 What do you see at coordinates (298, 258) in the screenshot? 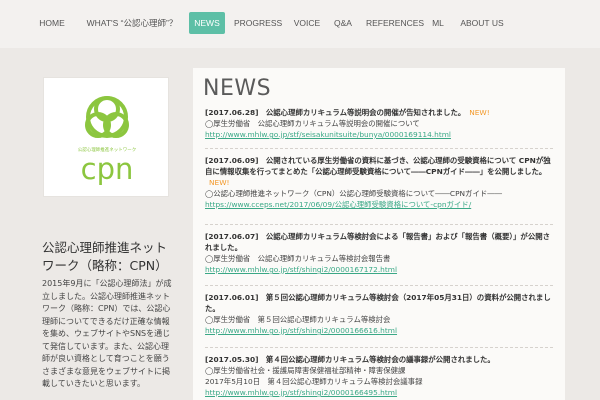
I see `news-body: ◯厚生労働省 公認心理師カリキュラム等検討会報告書` at bounding box center [298, 258].